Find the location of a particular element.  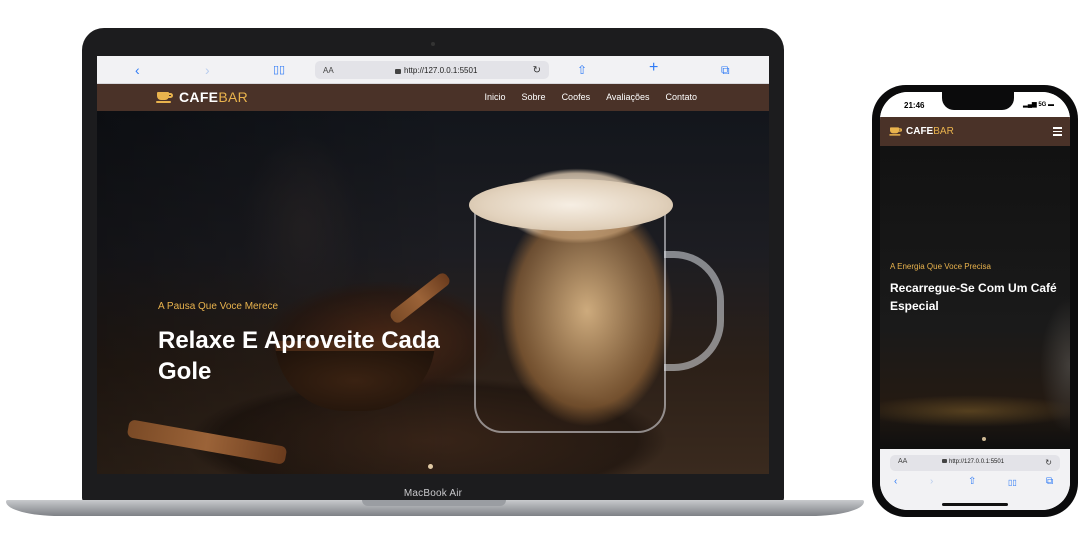

status-time: 21:46 is located at coordinates (914, 105).